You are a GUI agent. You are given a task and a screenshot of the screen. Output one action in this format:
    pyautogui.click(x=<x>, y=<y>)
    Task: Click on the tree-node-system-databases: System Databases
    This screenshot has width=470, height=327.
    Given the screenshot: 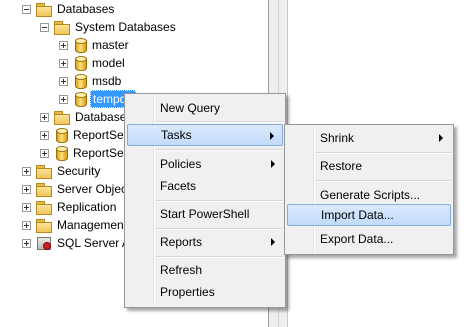 What is the action you would take?
    pyautogui.click(x=109, y=27)
    